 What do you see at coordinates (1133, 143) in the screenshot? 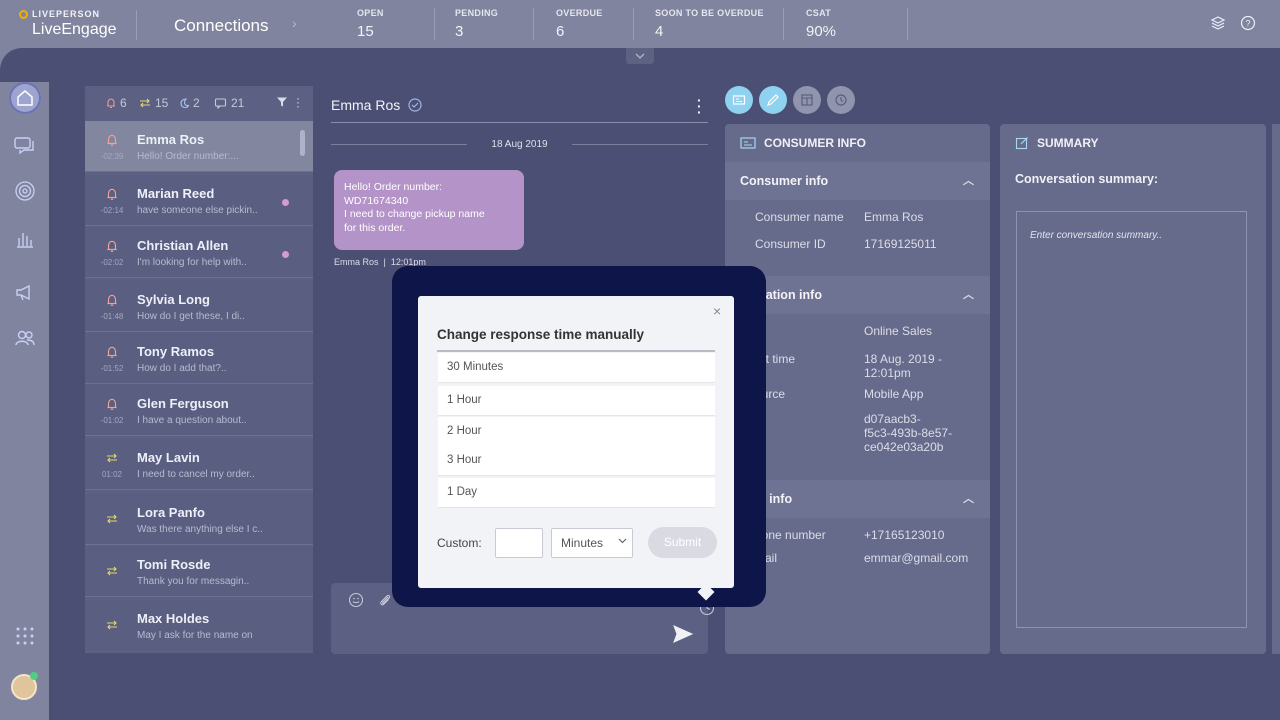
I see `panel-header: SUMMARY` at bounding box center [1133, 143].